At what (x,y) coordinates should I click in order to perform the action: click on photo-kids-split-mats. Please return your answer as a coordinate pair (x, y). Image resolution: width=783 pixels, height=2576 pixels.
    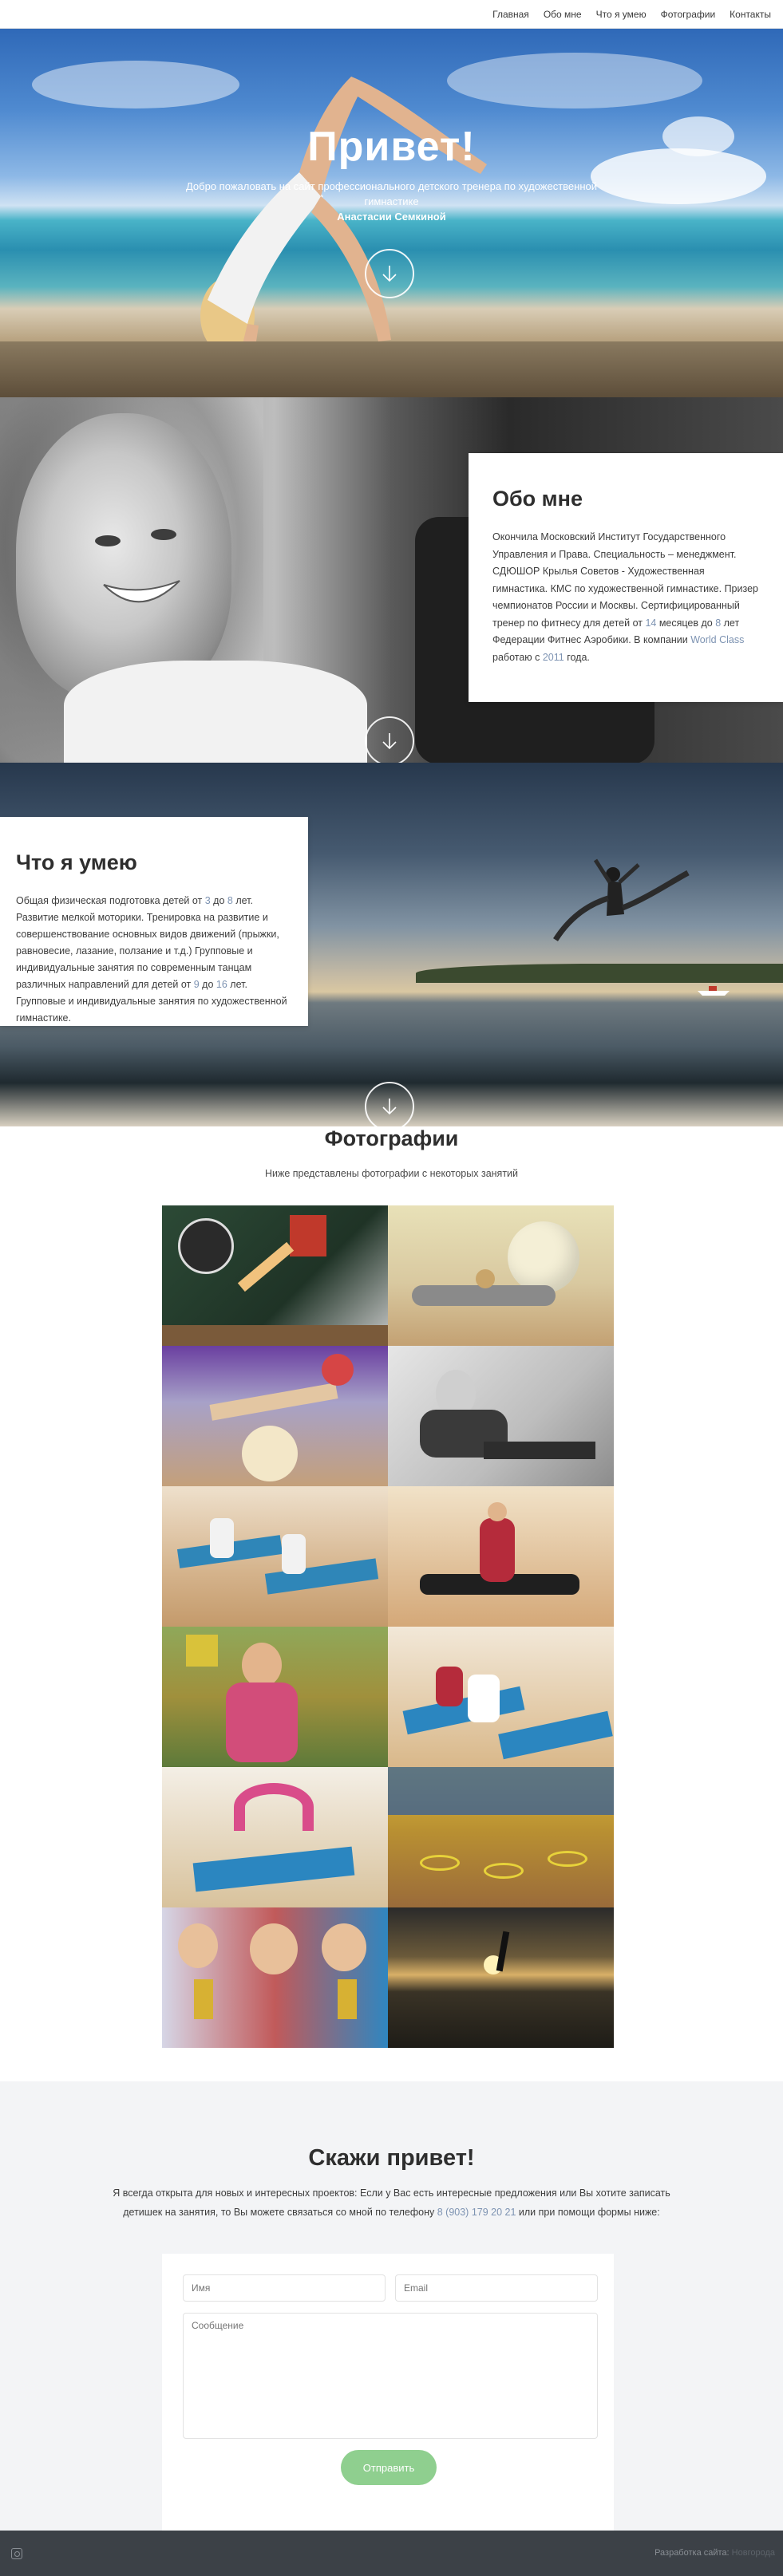
    Looking at the image, I should click on (501, 1697).